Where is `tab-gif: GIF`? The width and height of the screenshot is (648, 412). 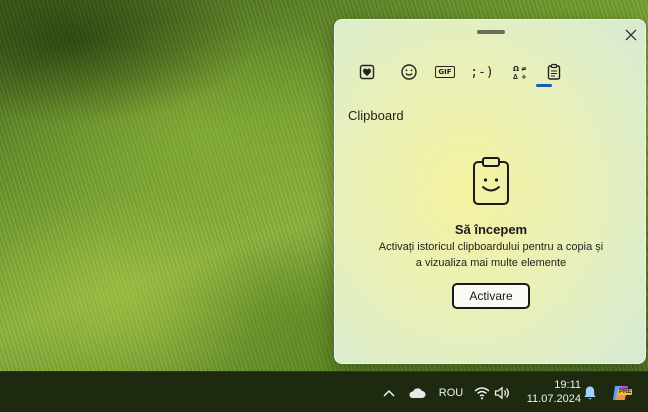
tab-gif: GIF is located at coordinates (445, 72).